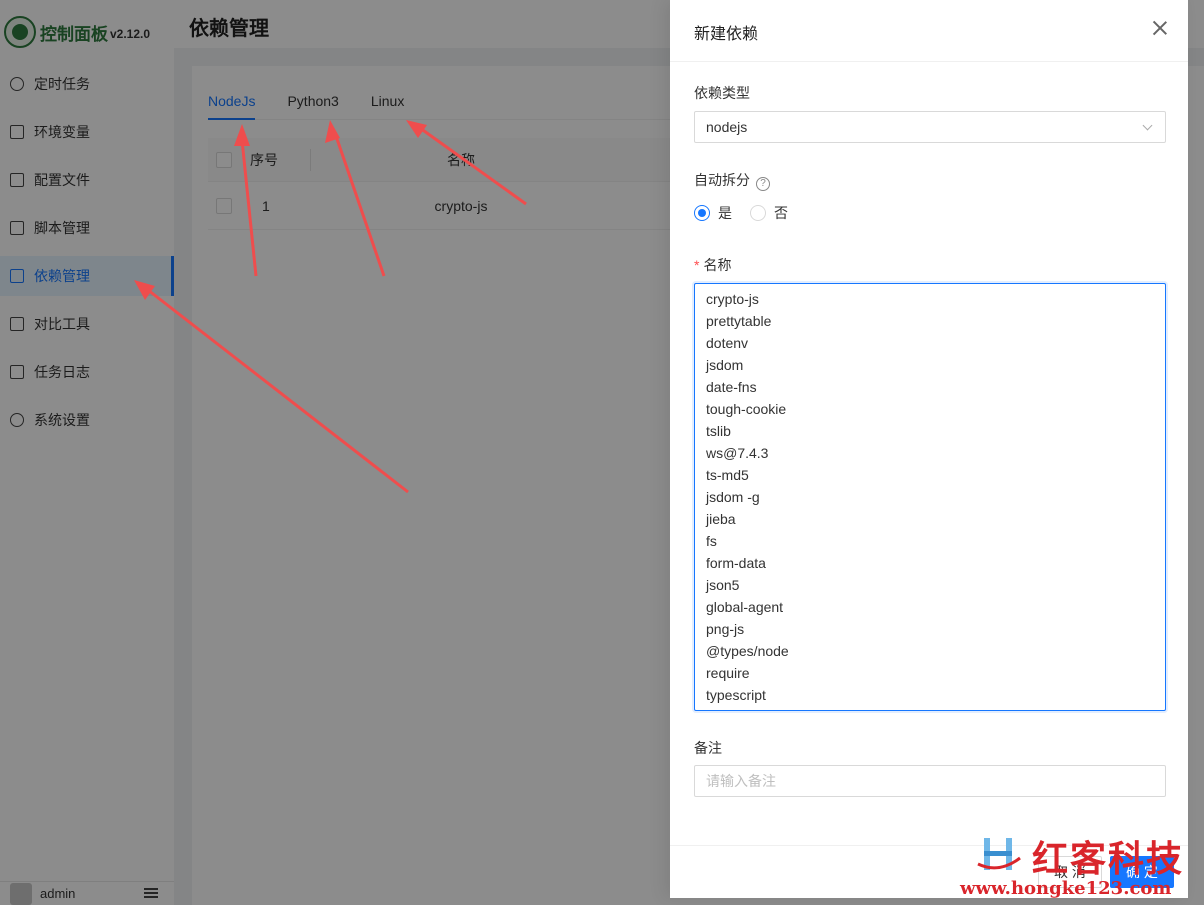  I want to click on radio-label: 是, so click(725, 213).